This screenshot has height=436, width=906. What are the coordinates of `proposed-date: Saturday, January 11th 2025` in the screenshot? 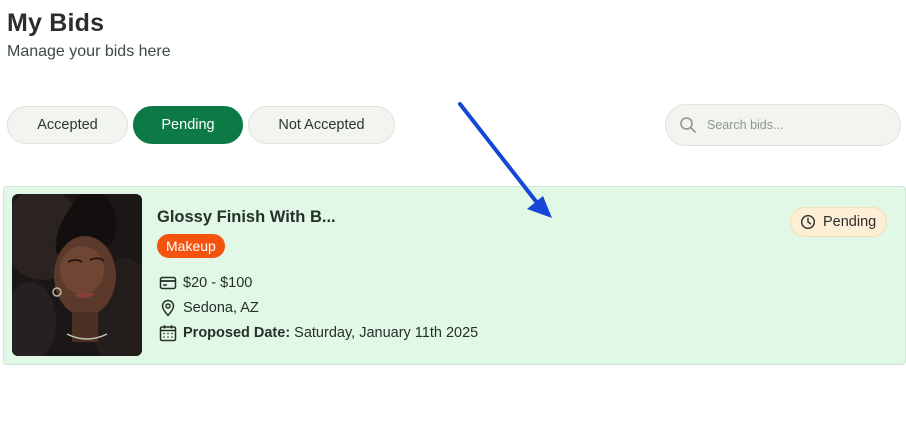 It's located at (386, 333).